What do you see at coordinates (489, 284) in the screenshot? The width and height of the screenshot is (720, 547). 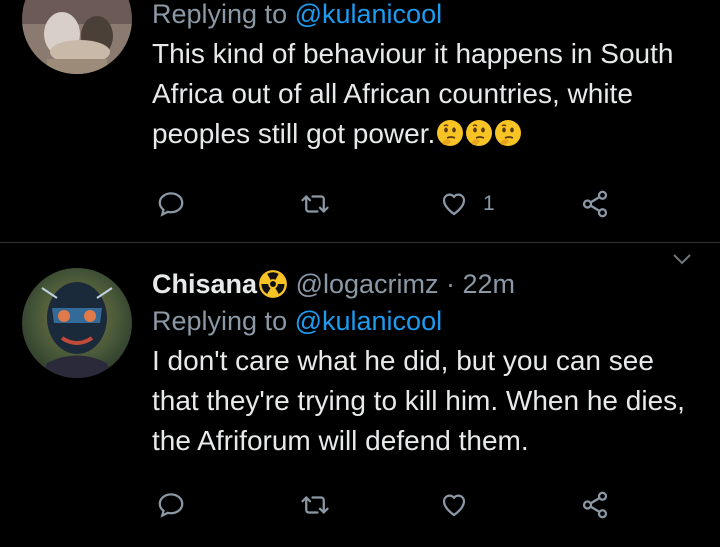 I see `timestamp: 22m` at bounding box center [489, 284].